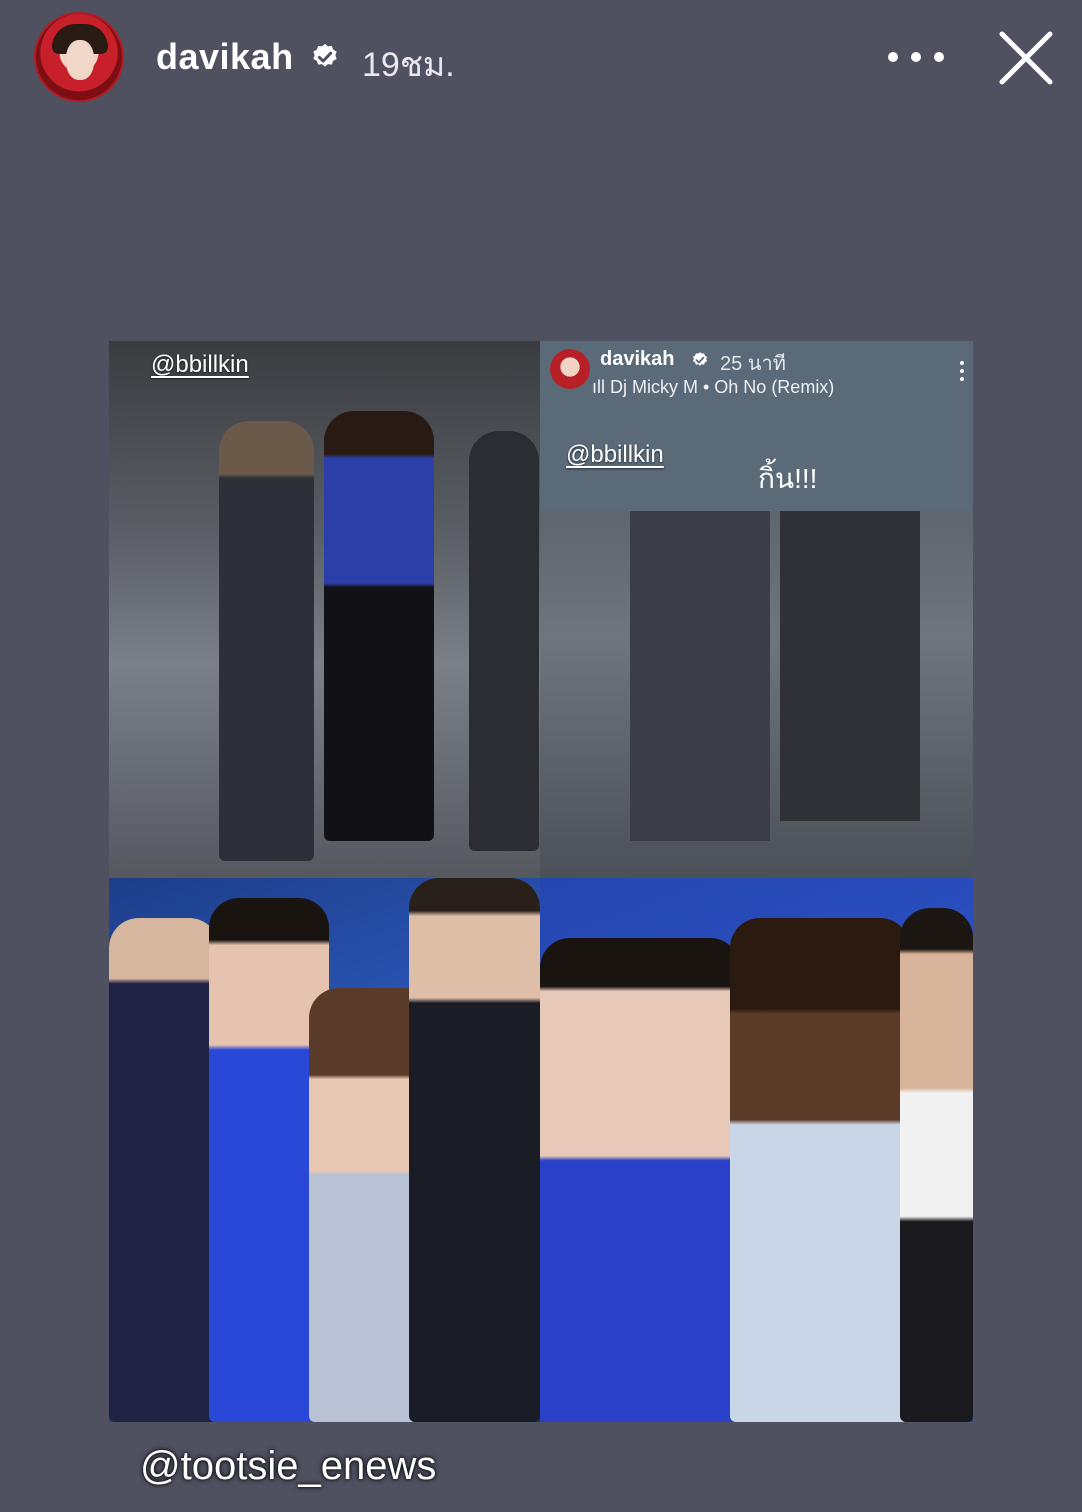  I want to click on close-icon, so click(1026, 58).